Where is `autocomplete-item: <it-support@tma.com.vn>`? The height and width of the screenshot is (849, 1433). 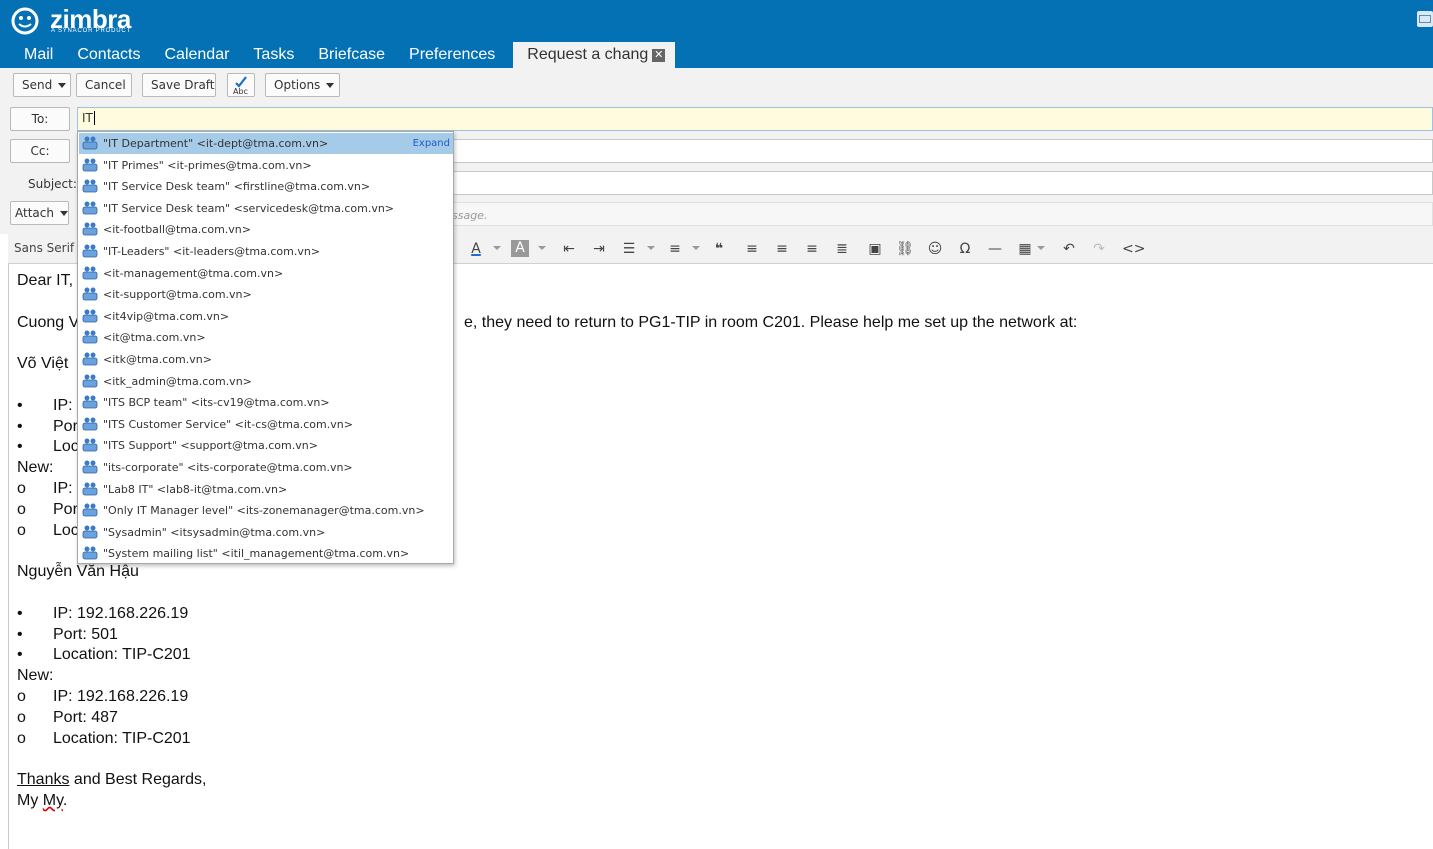 autocomplete-item: <it-support@tma.com.vn> is located at coordinates (266, 294).